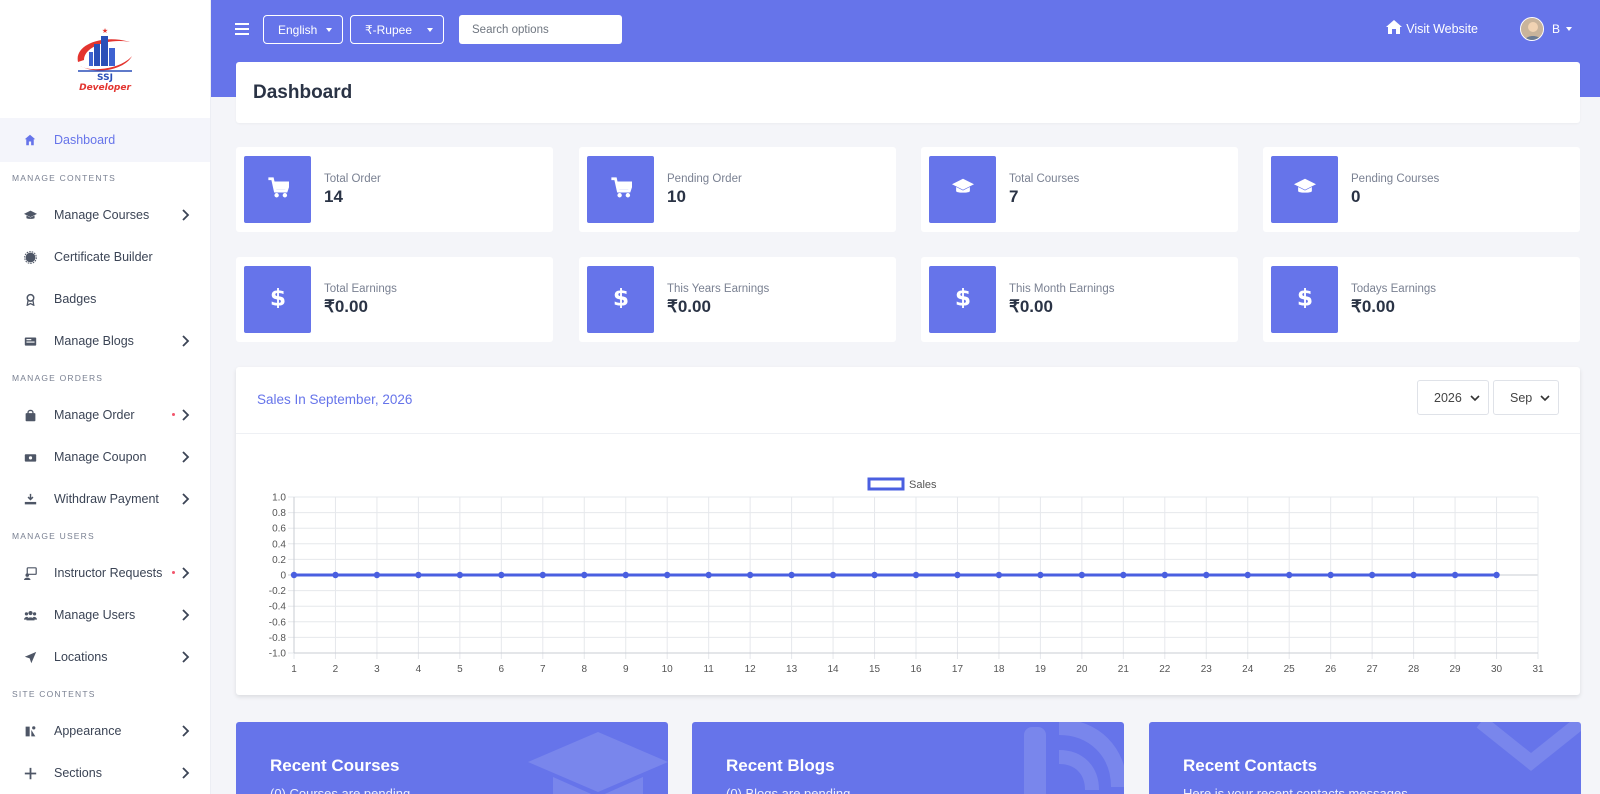  Describe the element at coordinates (278, 607) in the screenshot. I see `y-tick-label: -0.4` at that location.